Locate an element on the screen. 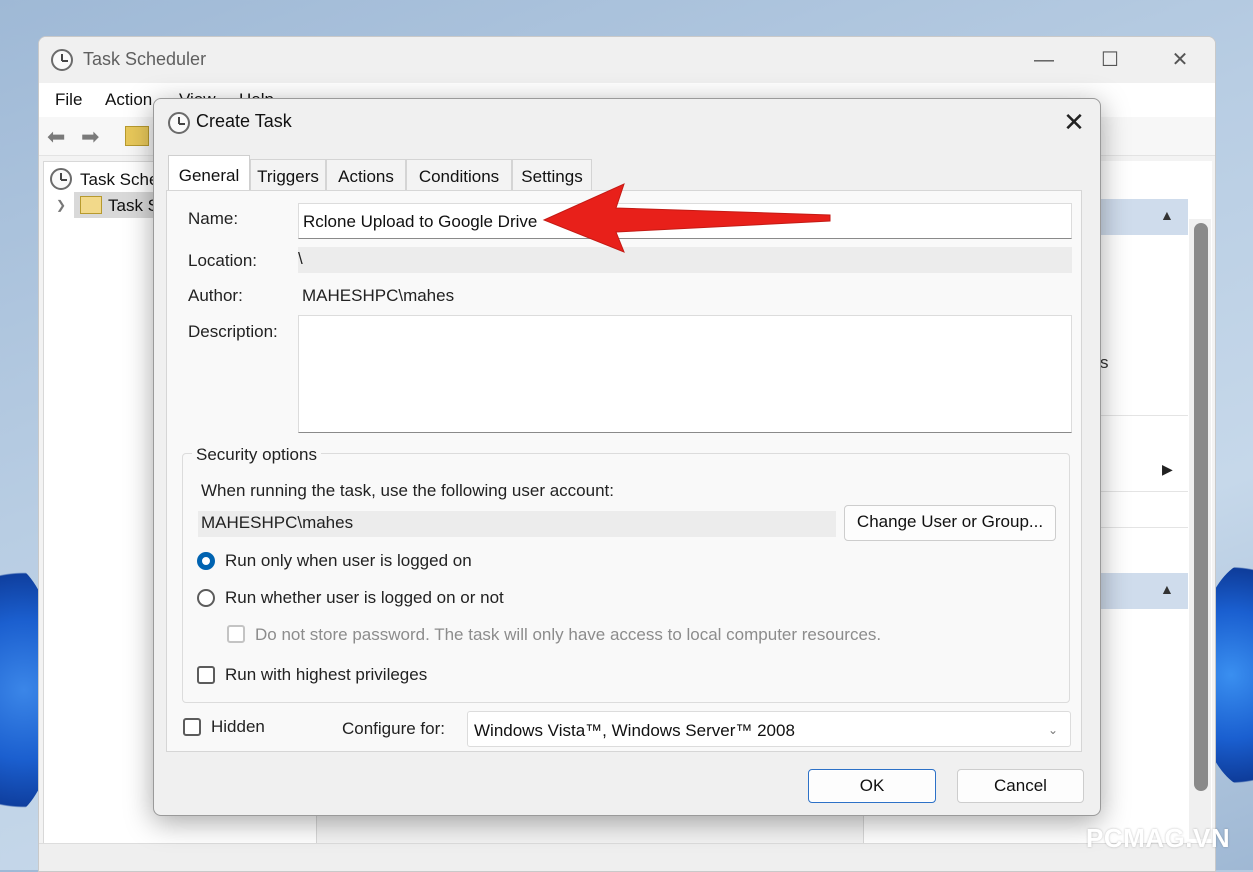 The image size is (1253, 872). arrow-shape is located at coordinates (686, 218).